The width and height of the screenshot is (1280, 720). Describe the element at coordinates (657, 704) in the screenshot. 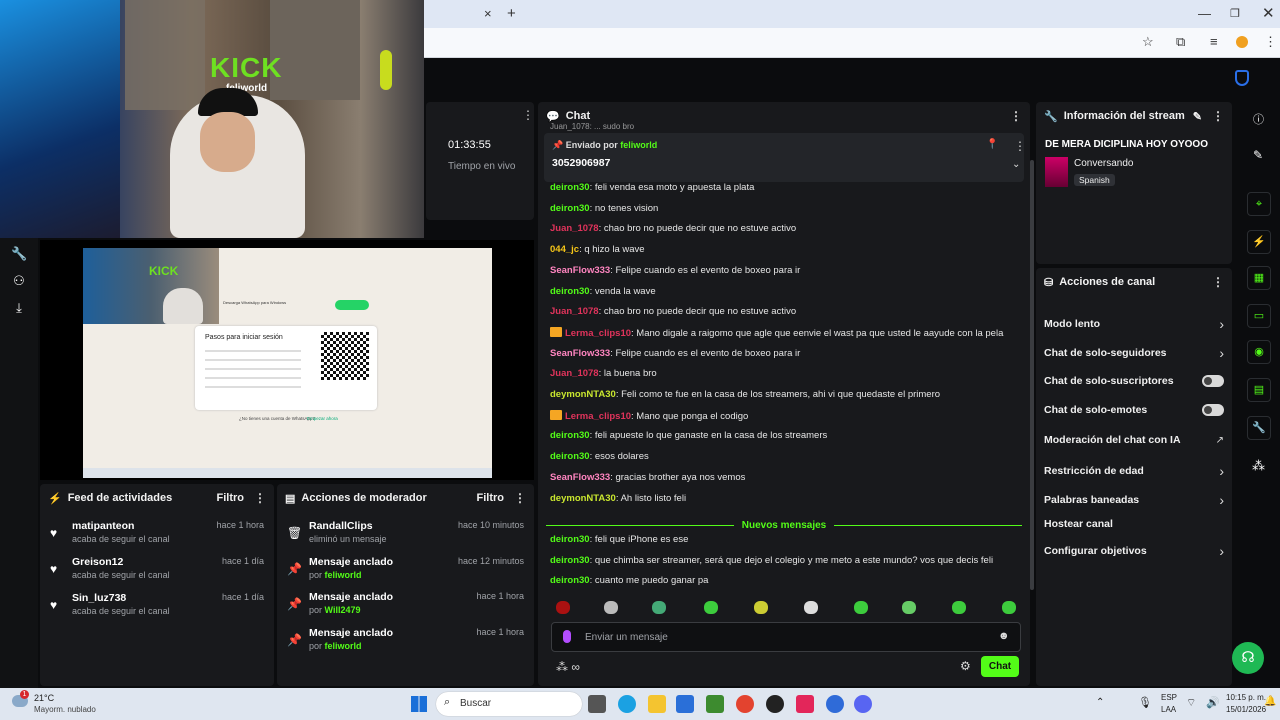

I see `explorer-icon` at that location.